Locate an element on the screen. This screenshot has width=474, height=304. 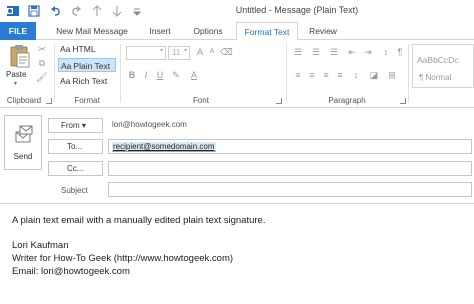
sort-icon: ↕ is located at coordinates (386, 52).